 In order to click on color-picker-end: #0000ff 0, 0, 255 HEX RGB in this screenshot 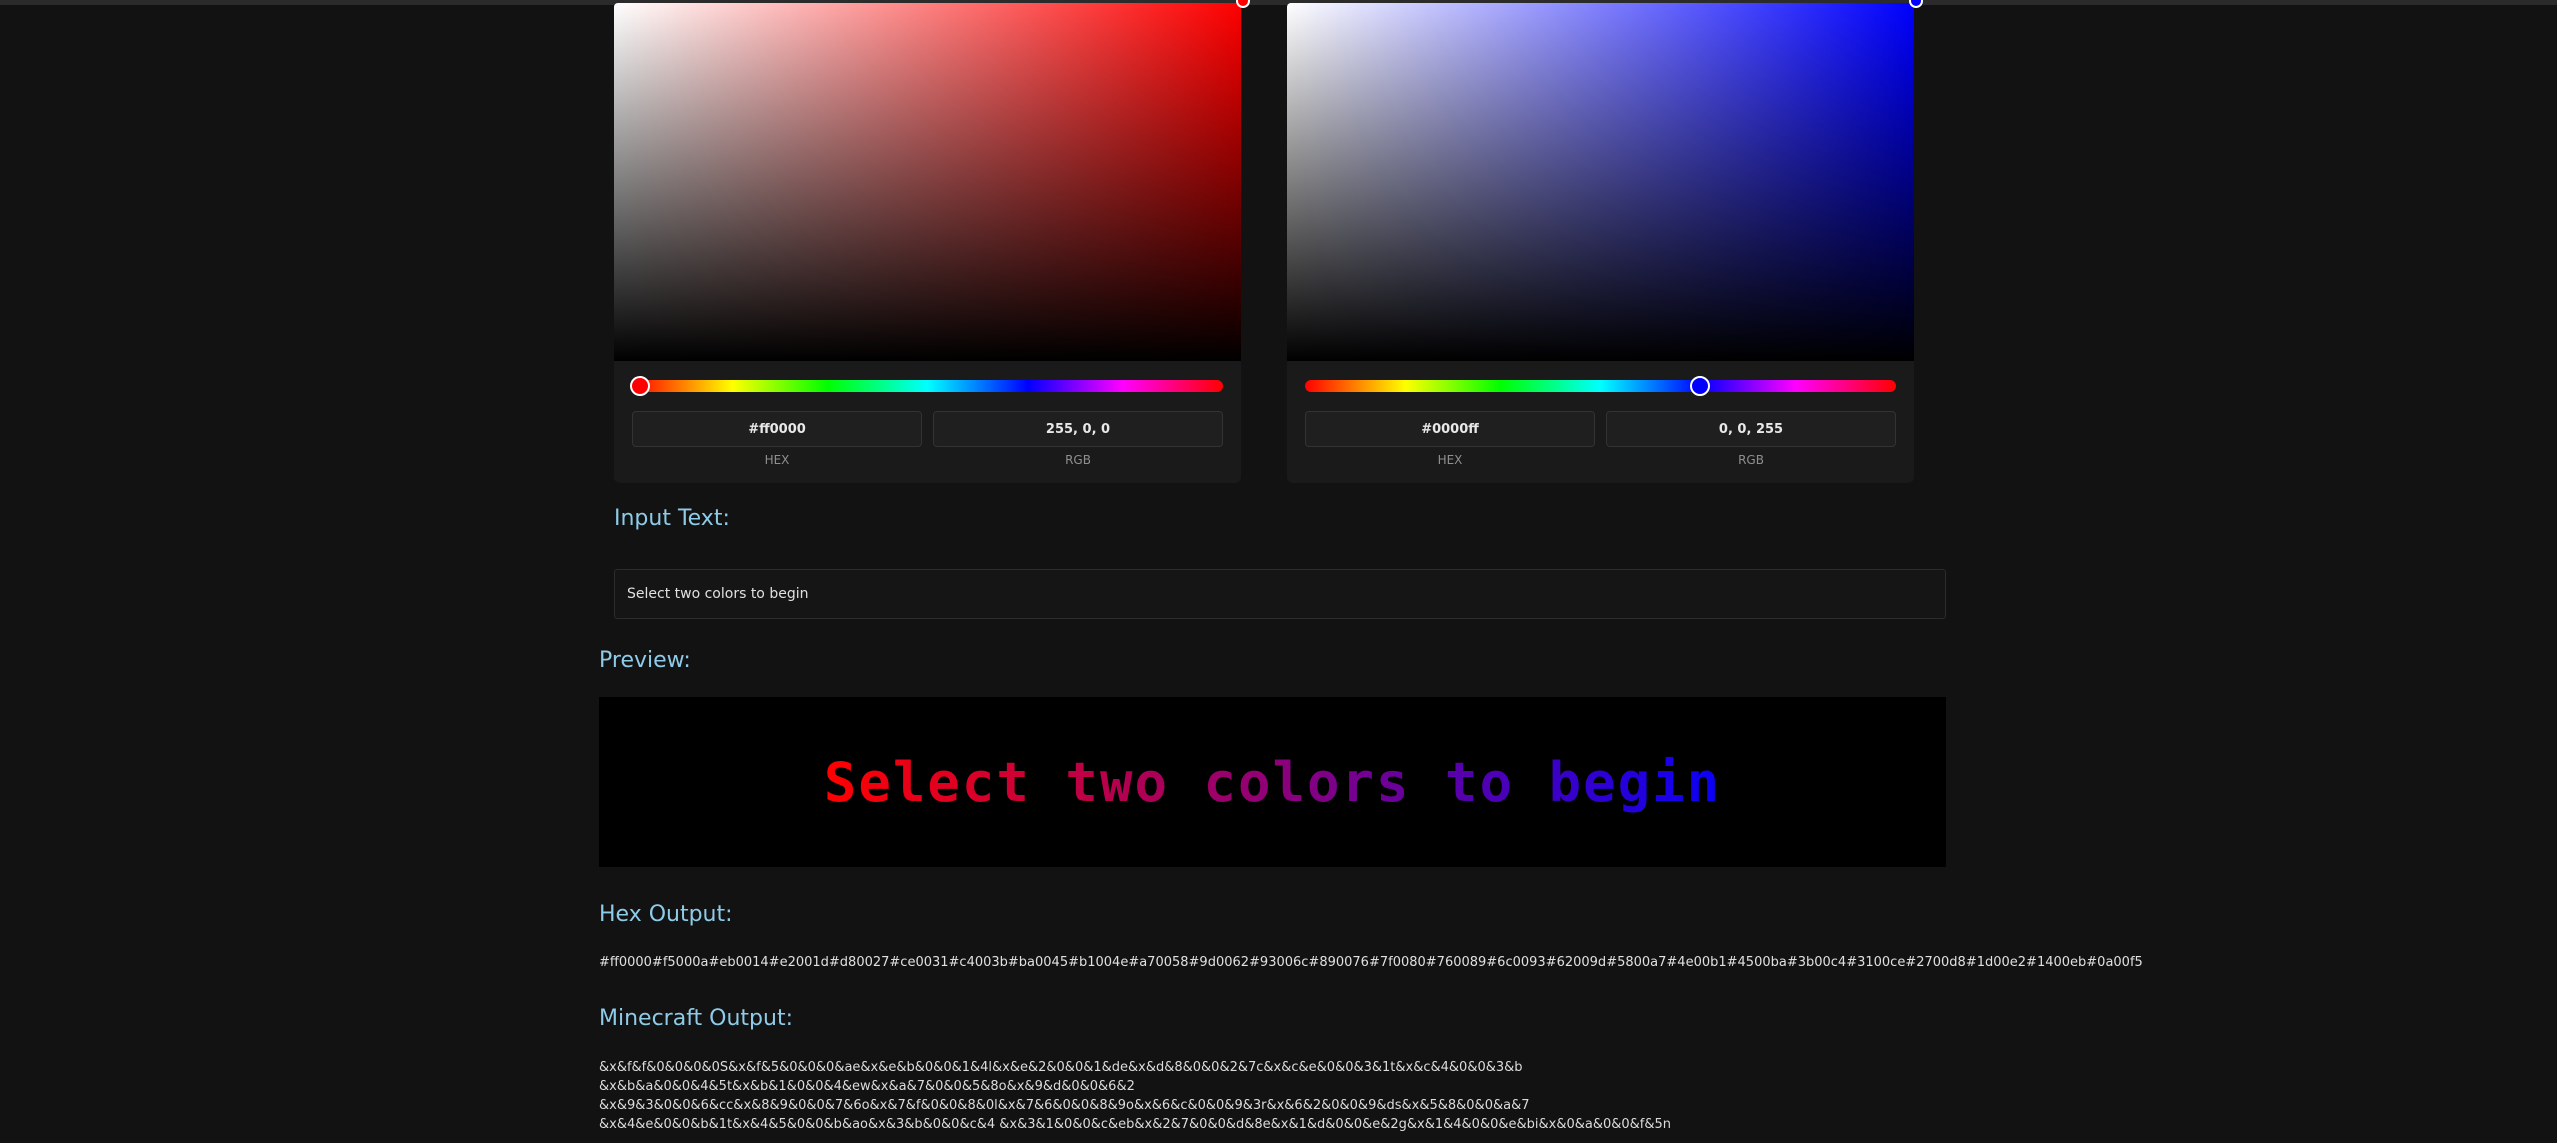, I will do `click(1605, 241)`.